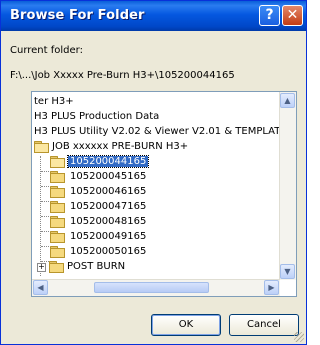 This screenshot has width=320, height=345. What do you see at coordinates (98, 221) in the screenshot?
I see `tree-item: 105200048165` at bounding box center [98, 221].